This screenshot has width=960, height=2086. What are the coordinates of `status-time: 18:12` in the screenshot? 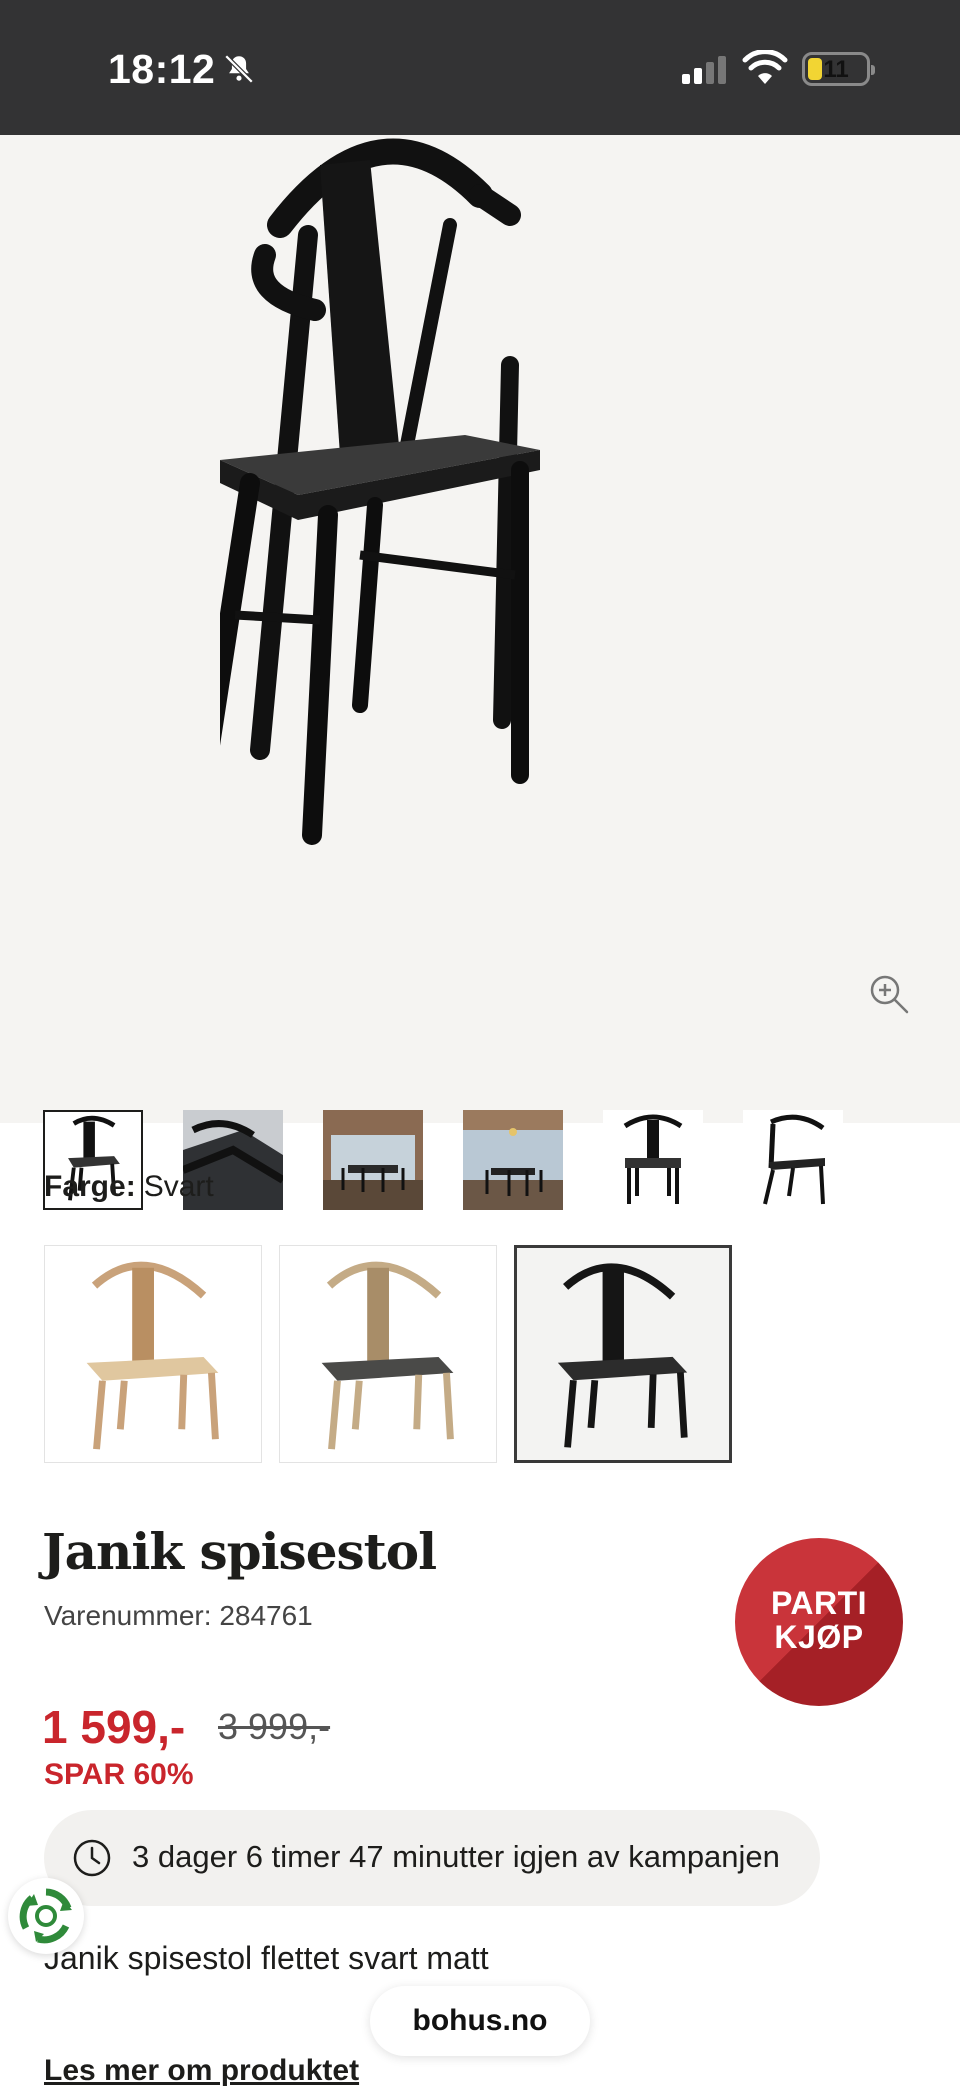 It's located at (162, 69).